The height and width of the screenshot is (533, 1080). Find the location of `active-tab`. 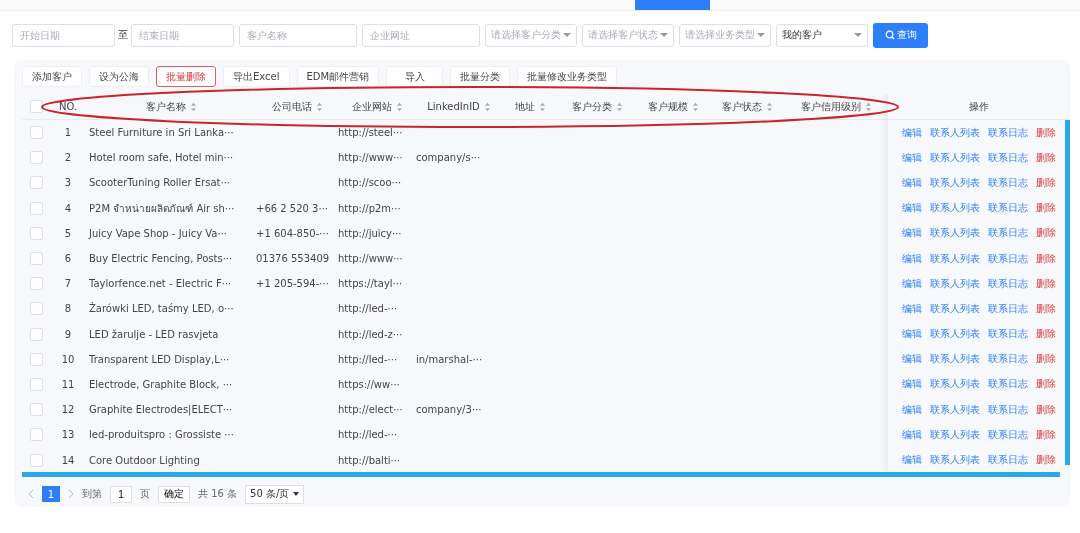

active-tab is located at coordinates (672, 5).